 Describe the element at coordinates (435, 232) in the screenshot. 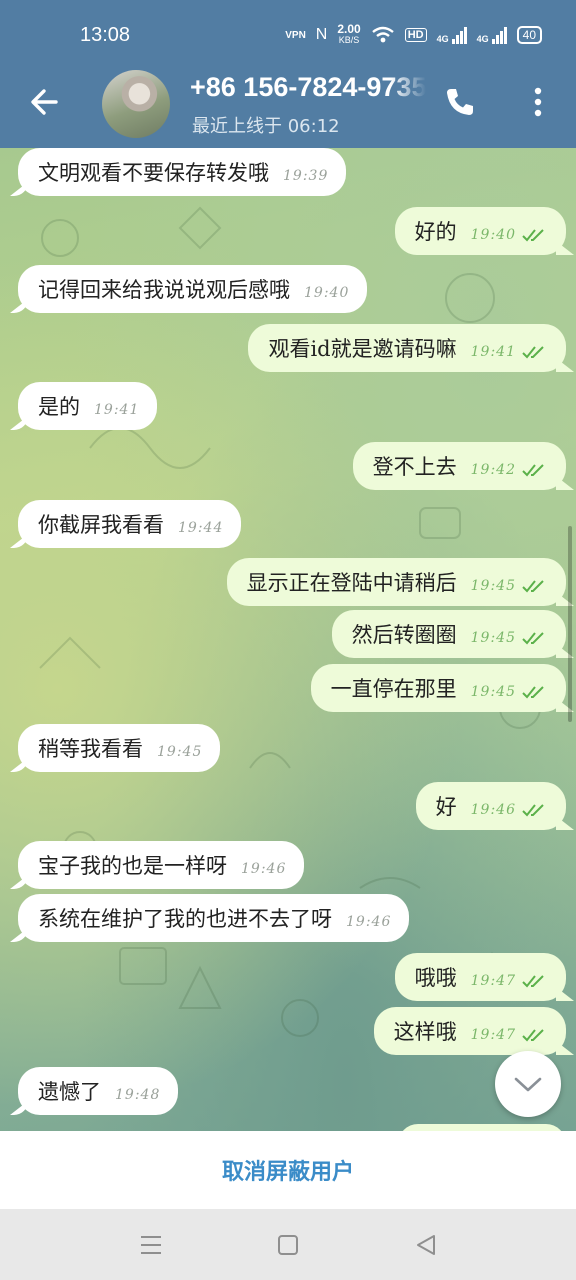

I see `message-text: 好的` at that location.